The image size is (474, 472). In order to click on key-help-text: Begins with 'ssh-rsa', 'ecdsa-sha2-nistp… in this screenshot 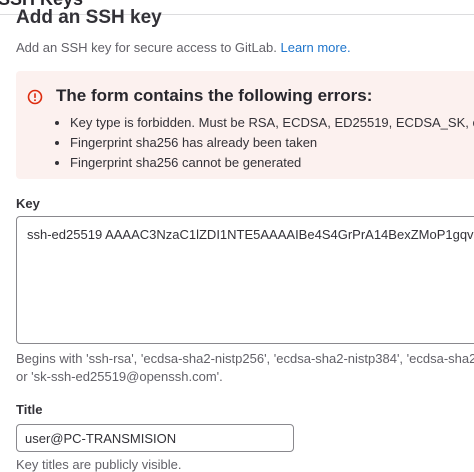, I will do `click(245, 368)`.